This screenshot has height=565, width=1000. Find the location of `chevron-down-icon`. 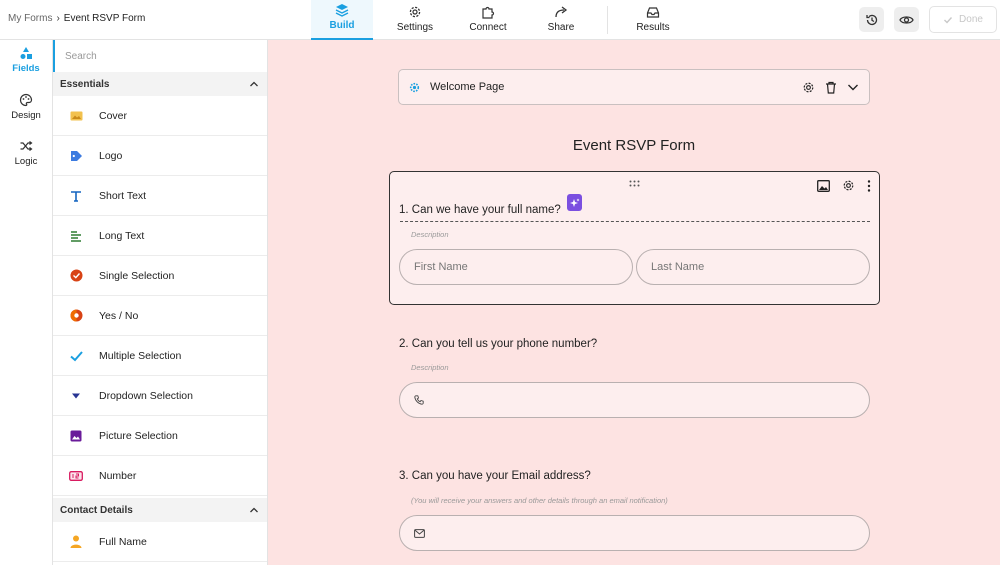

chevron-down-icon is located at coordinates (853, 87).